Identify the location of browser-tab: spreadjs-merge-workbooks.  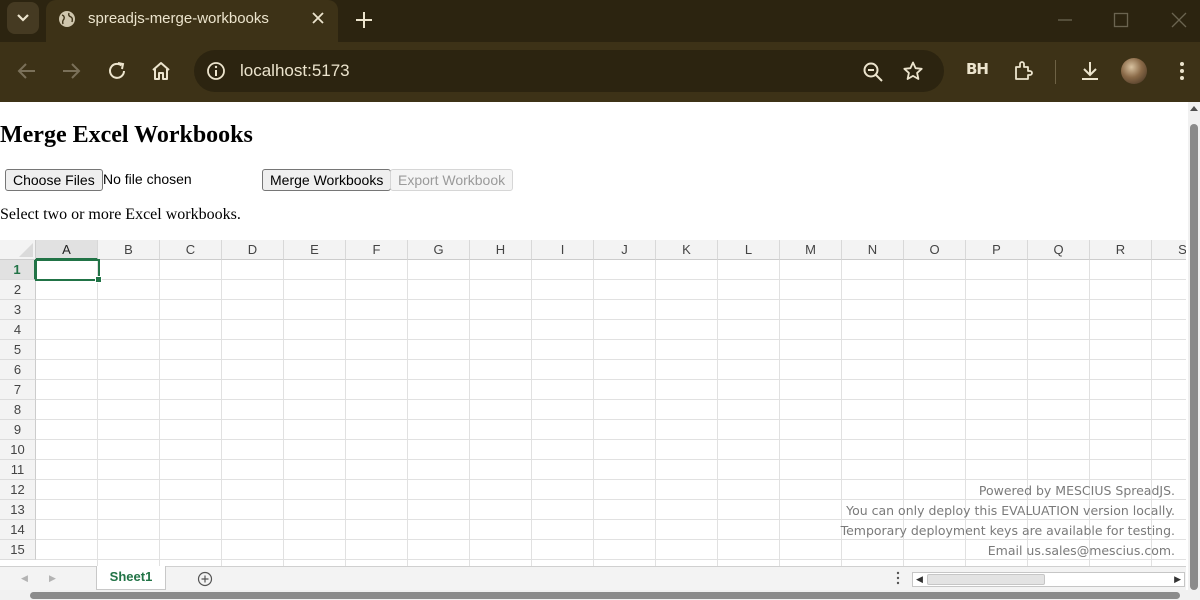
(192, 21).